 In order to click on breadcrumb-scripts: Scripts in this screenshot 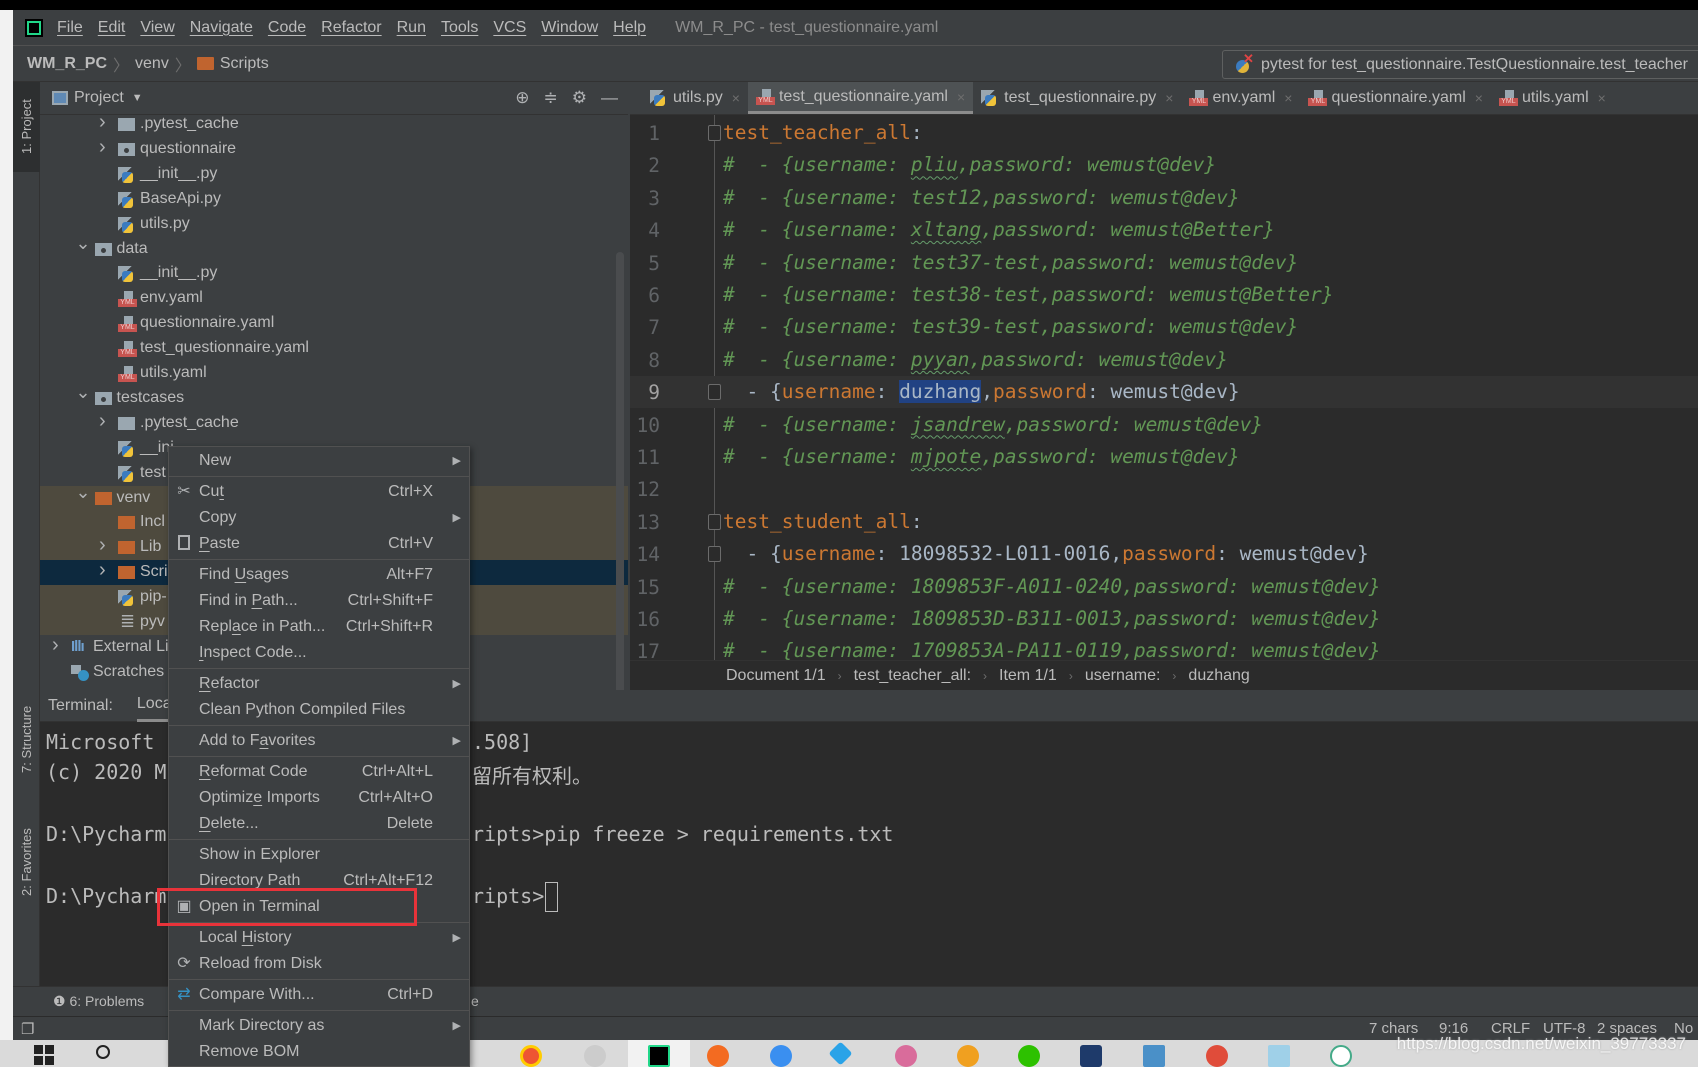, I will do `click(244, 64)`.